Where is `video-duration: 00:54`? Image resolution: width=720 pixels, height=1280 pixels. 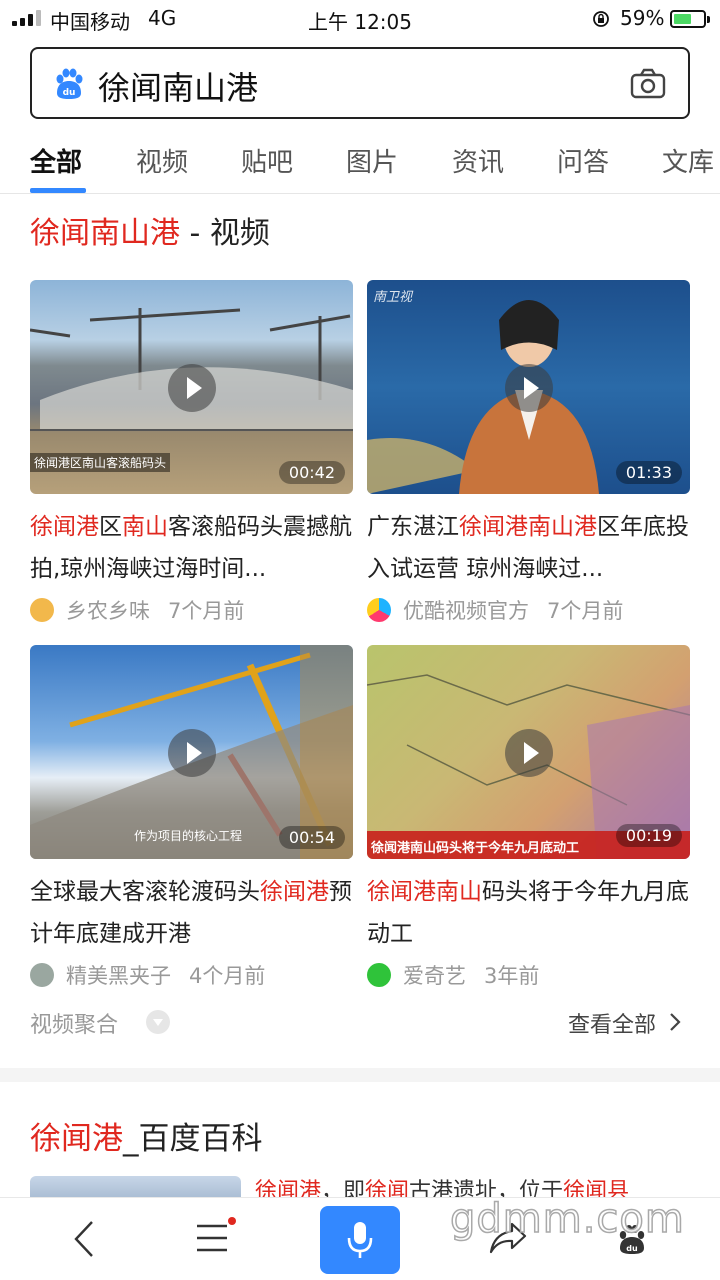 video-duration: 00:54 is located at coordinates (311, 837).